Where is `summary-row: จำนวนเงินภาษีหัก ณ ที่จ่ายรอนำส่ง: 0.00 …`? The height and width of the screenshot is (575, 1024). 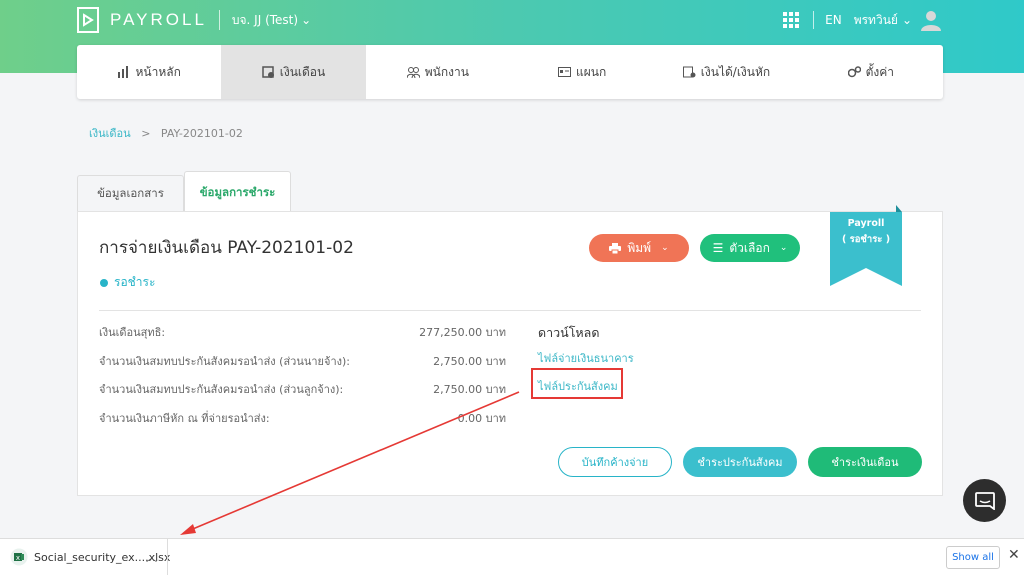 summary-row: จำนวนเงินภาษีหัก ณ ที่จ่ายรอนำส่ง: 0.00 … is located at coordinates (302, 418).